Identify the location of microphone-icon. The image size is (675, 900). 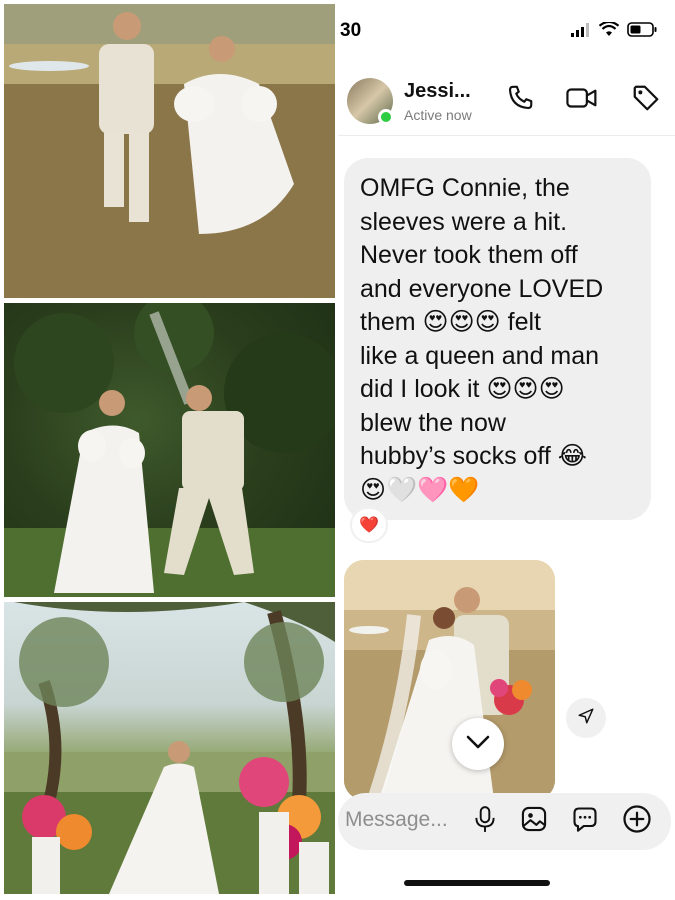
(485, 821).